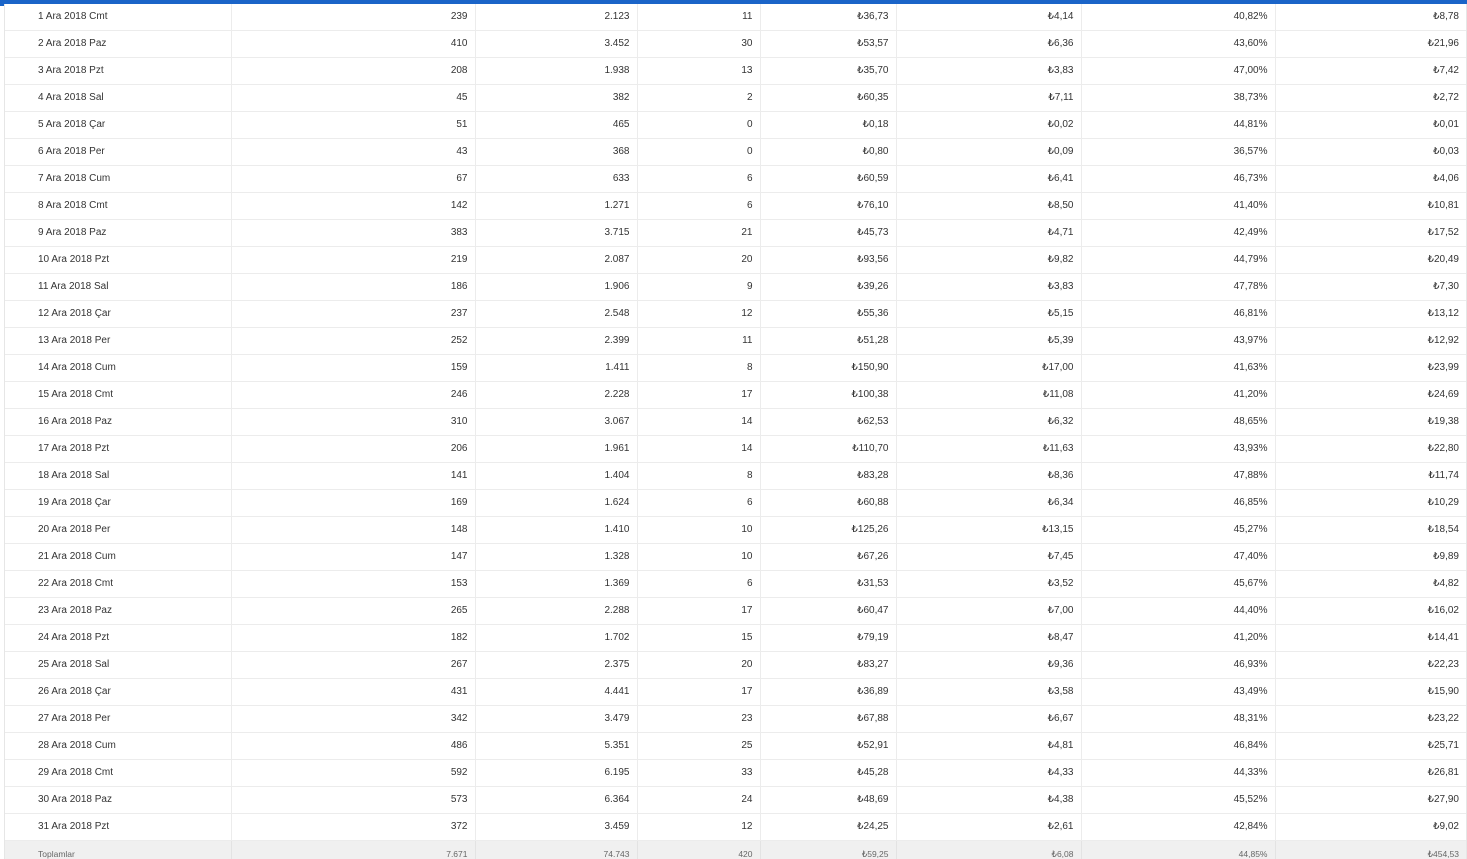 Image resolution: width=1467 pixels, height=859 pixels. I want to click on cell-col-5: ₺8,50, so click(989, 206).